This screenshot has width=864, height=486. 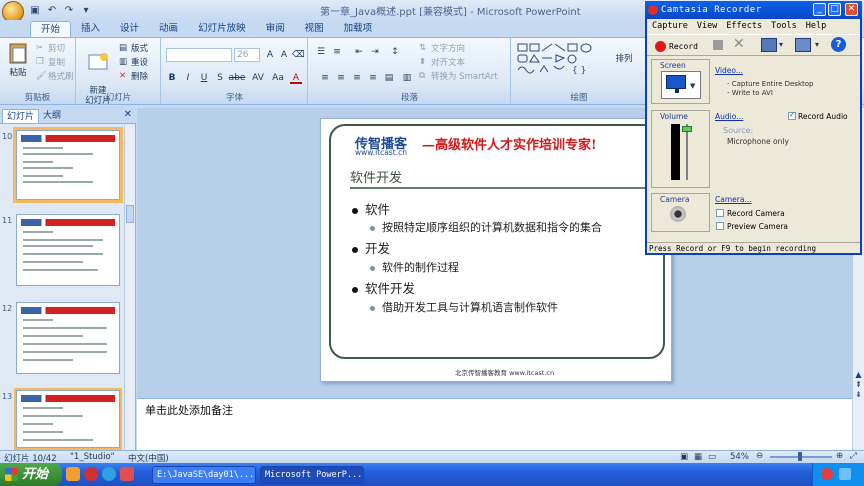 I want to click on dropdown-arrow-icon: ▼, so click(x=692, y=86).